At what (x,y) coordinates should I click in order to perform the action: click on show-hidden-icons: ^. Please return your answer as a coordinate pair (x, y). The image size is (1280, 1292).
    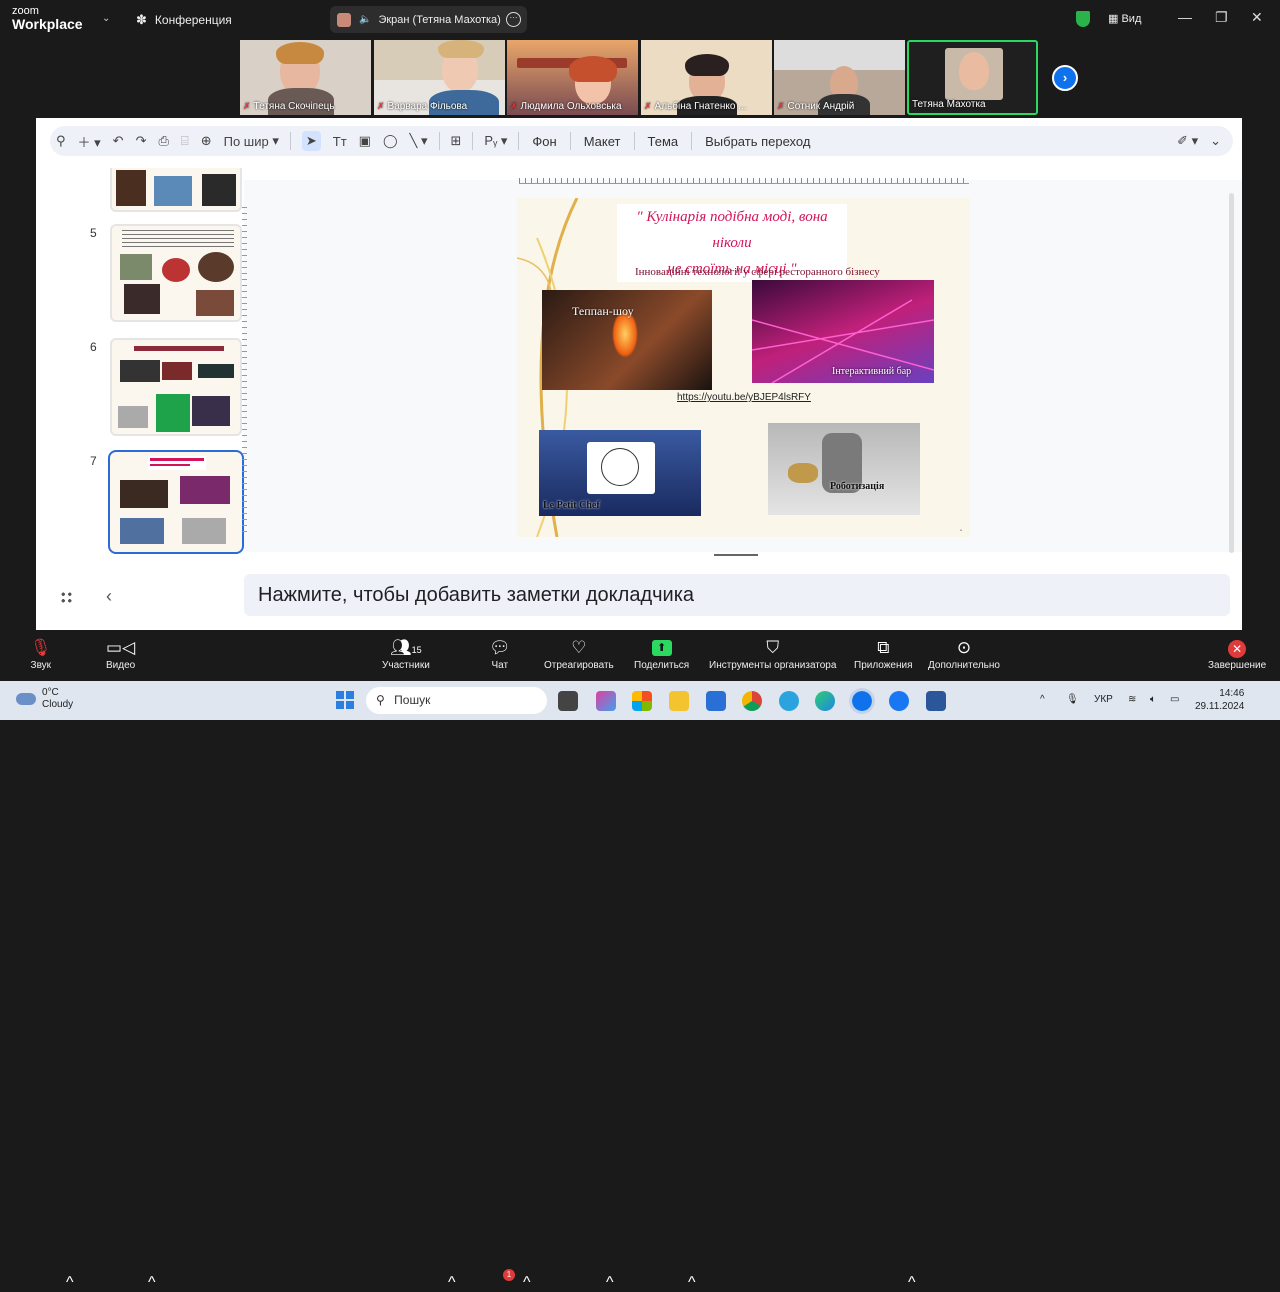
    Looking at the image, I should click on (1042, 699).